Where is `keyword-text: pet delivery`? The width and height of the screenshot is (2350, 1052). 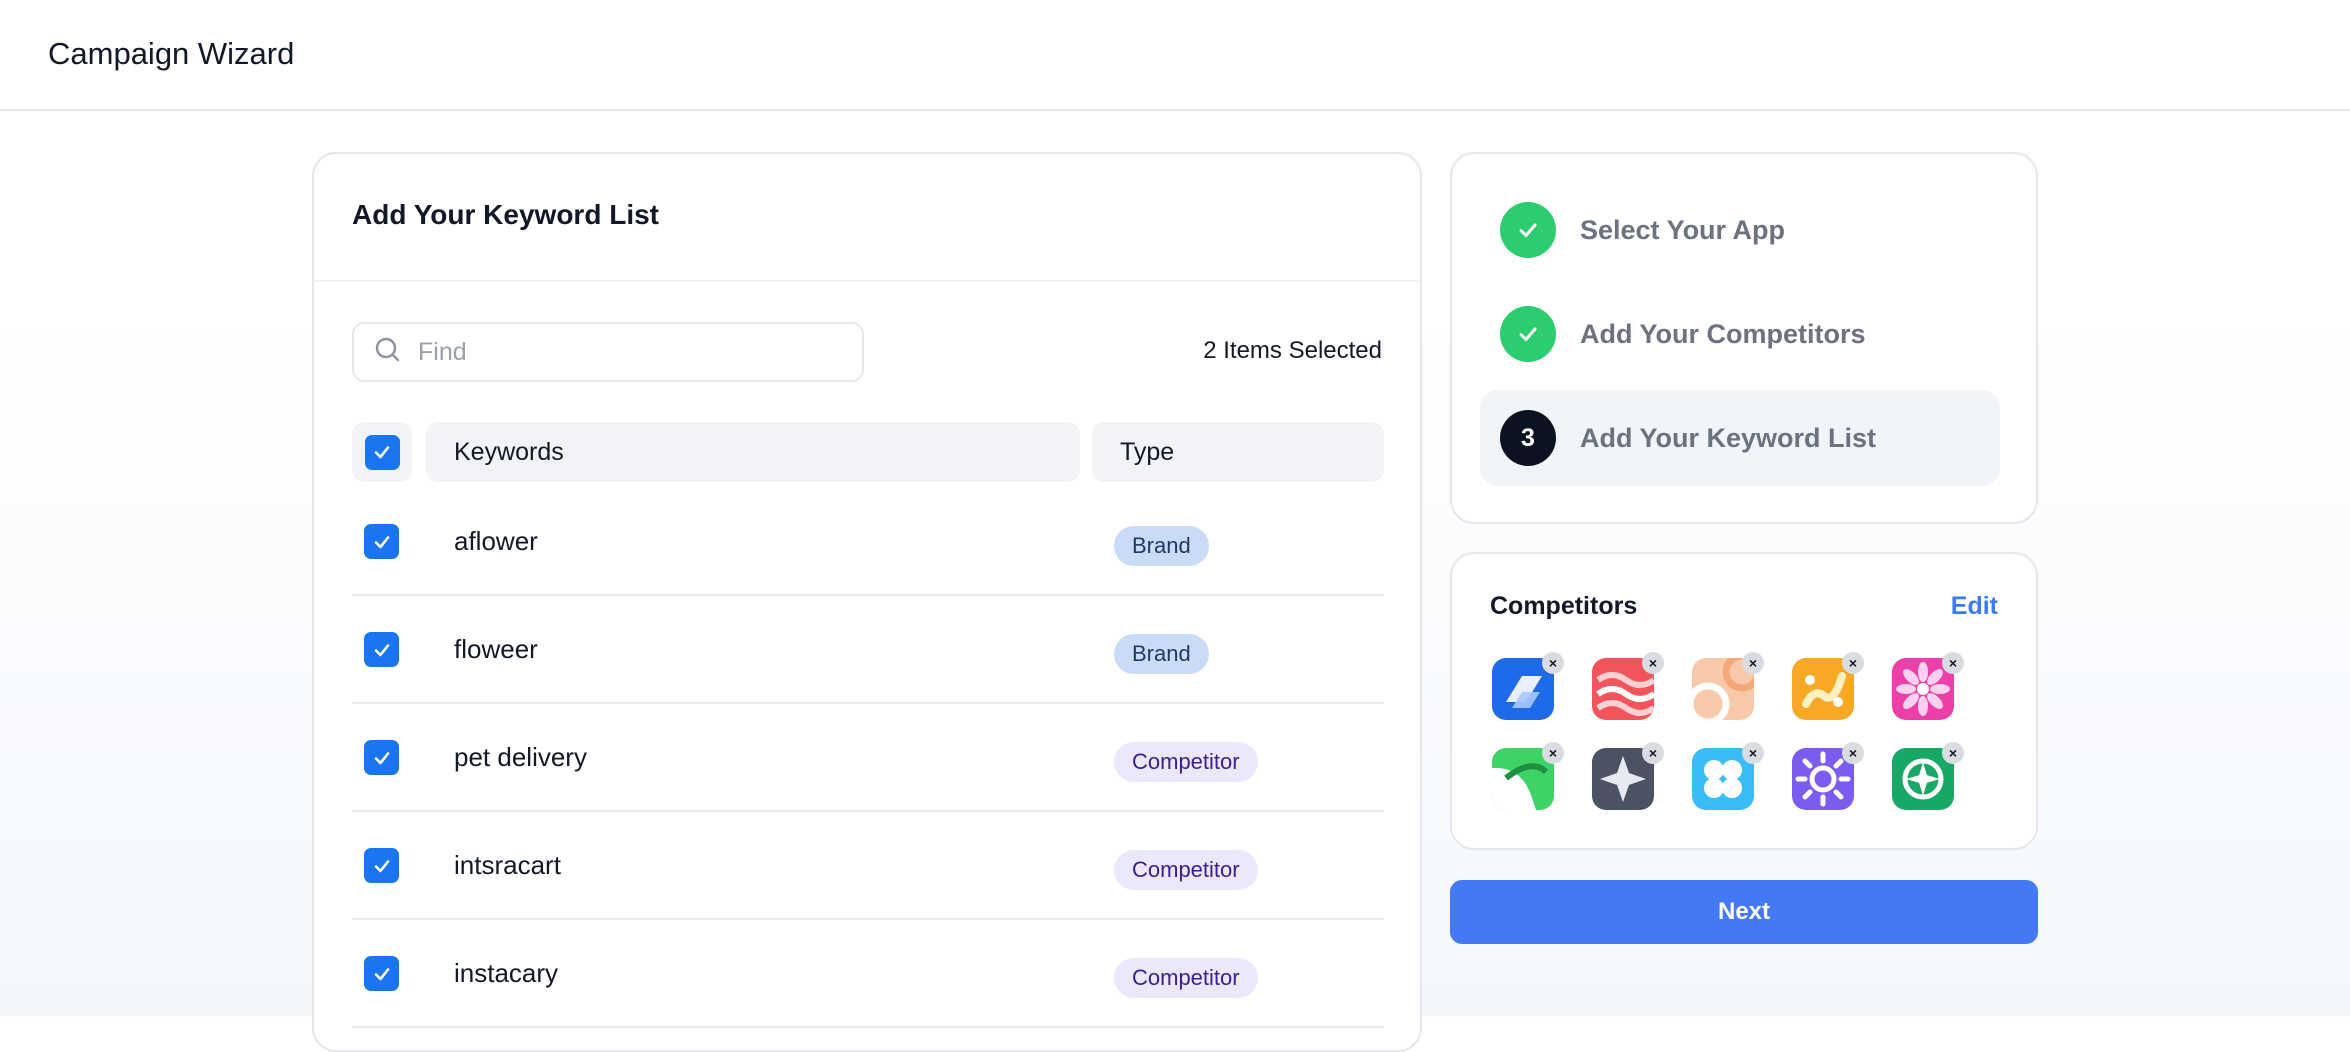
keyword-text: pet delivery is located at coordinates (520, 757).